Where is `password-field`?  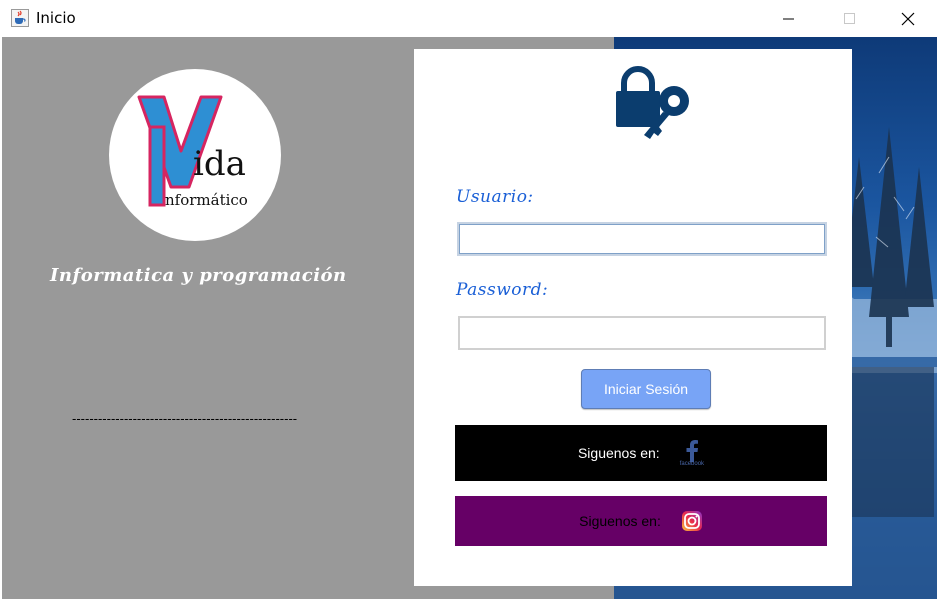
password-field is located at coordinates (642, 333).